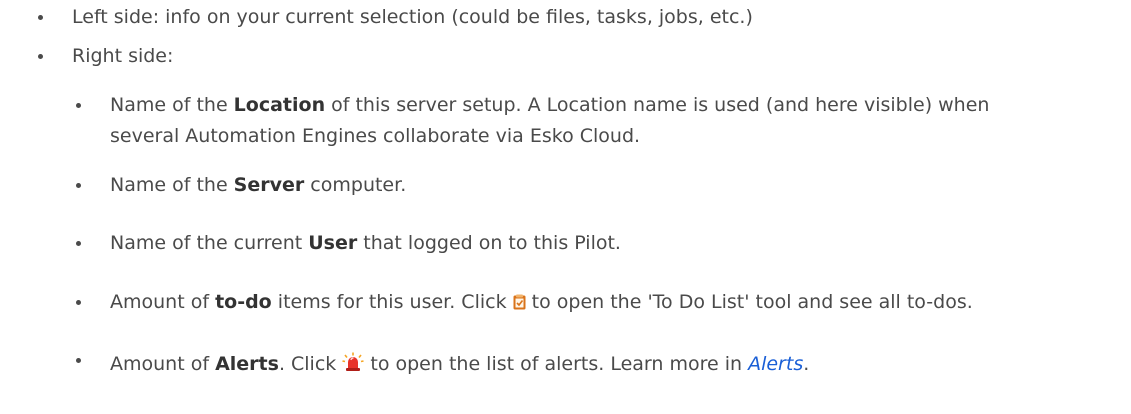  Describe the element at coordinates (353, 366) in the screenshot. I see `alert-siren-icon` at that location.